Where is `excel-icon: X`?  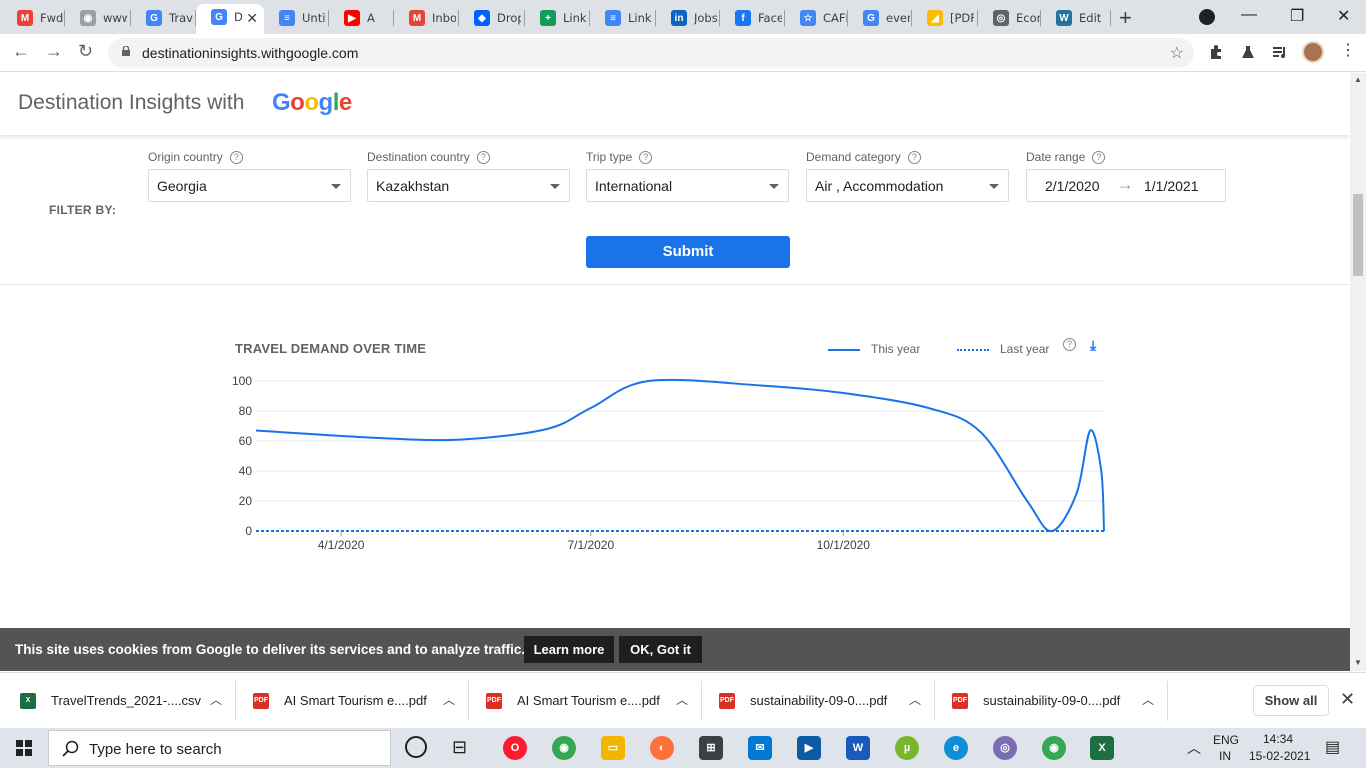 excel-icon: X is located at coordinates (1102, 748).